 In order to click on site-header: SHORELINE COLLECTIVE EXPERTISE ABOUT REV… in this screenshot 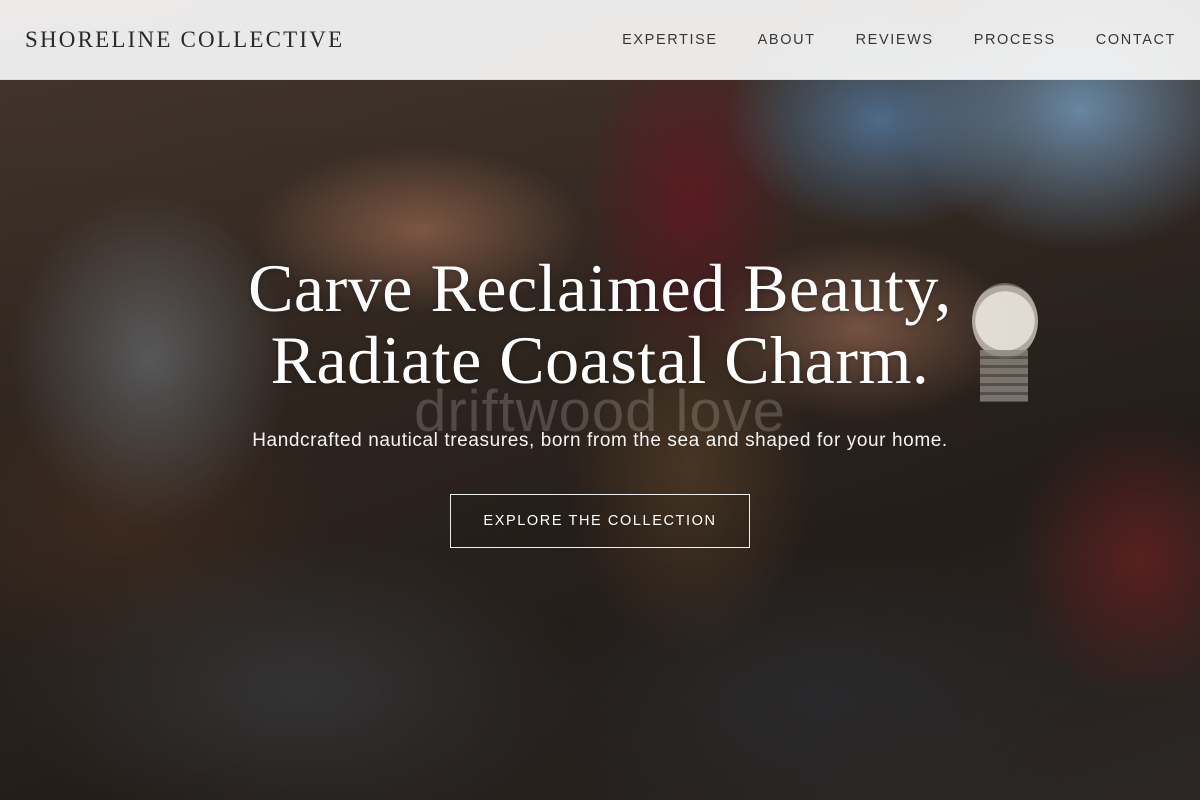, I will do `click(600, 40)`.